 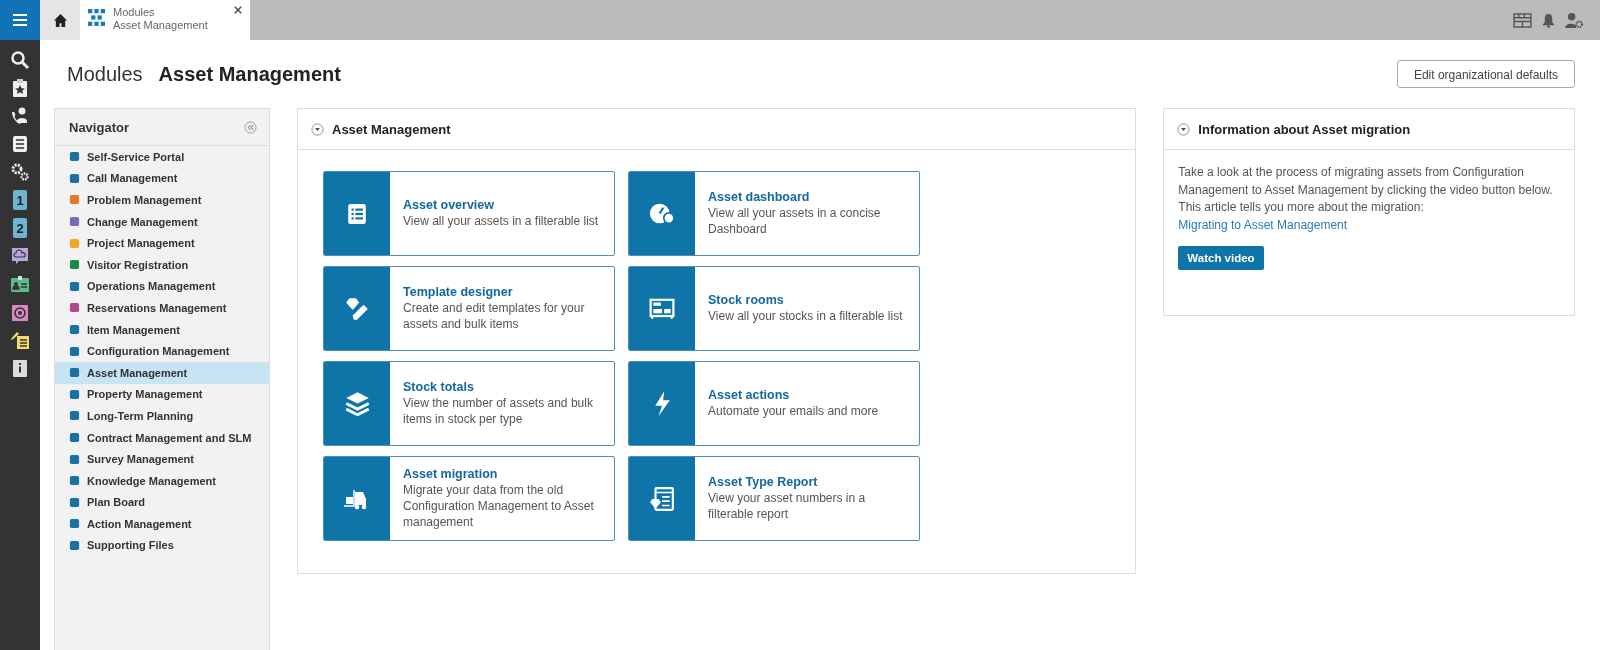 What do you see at coordinates (162, 286) in the screenshot?
I see `navigator-item: Operations Management` at bounding box center [162, 286].